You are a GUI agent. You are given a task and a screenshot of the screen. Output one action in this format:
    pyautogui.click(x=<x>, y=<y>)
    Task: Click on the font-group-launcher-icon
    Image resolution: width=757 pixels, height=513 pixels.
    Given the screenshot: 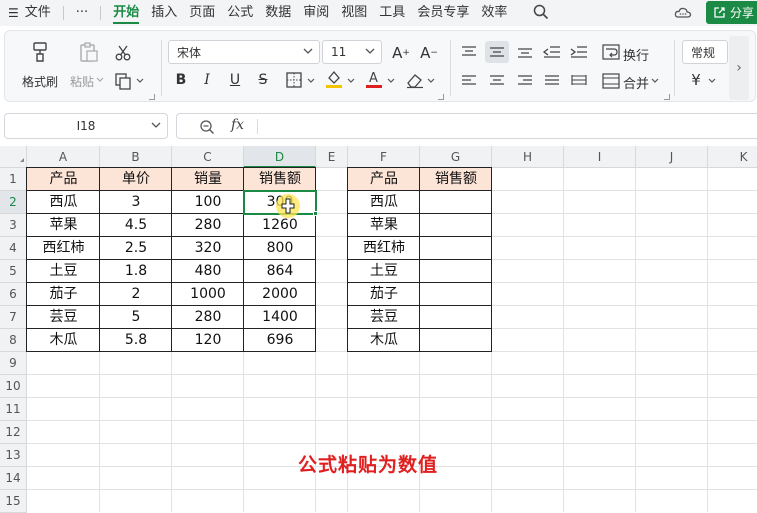 What is the action you would take?
    pyautogui.click(x=441, y=97)
    